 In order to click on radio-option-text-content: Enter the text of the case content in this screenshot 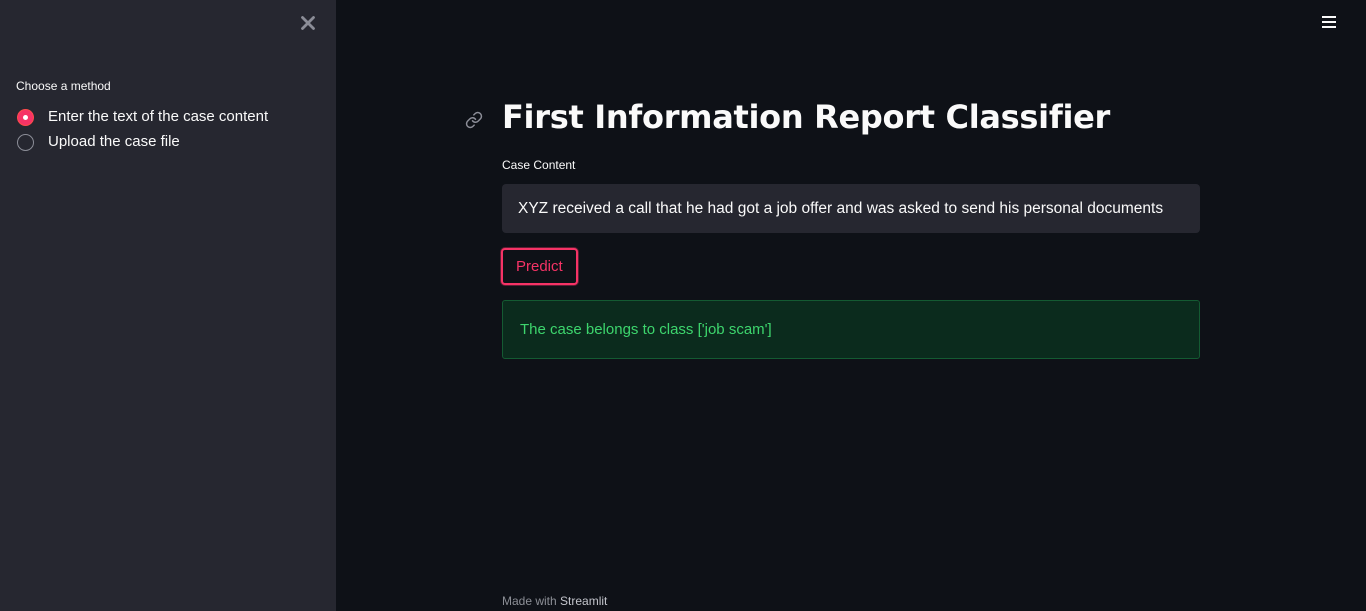, I will do `click(142, 117)`.